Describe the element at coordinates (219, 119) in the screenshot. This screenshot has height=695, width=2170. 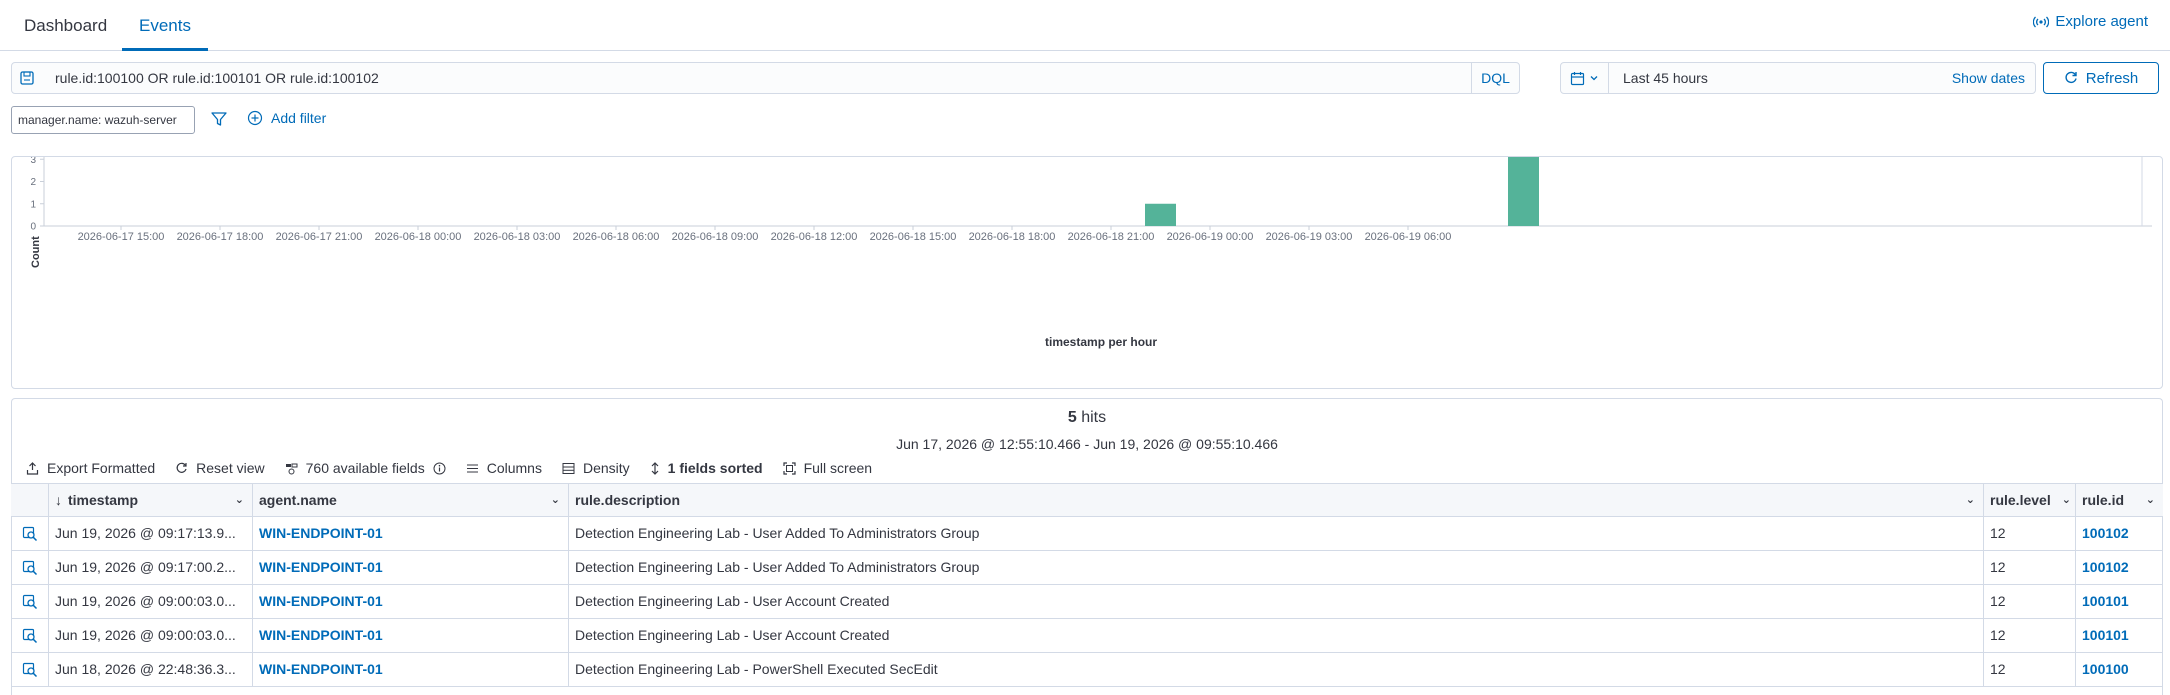
I see `filter-options-icon` at that location.